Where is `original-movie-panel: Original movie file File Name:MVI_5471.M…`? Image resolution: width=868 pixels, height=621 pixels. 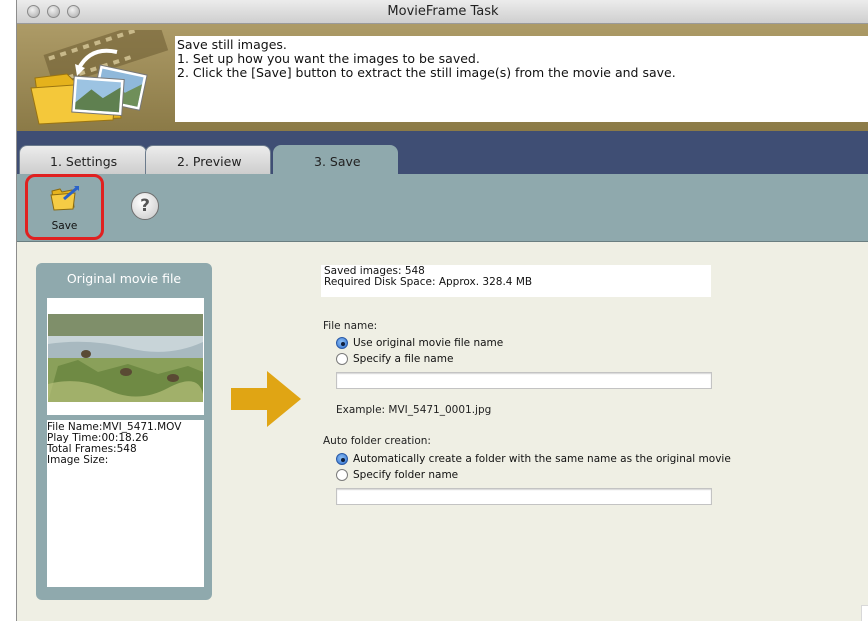
original-movie-panel: Original movie file File Name:MVI_5471.M… is located at coordinates (124, 431).